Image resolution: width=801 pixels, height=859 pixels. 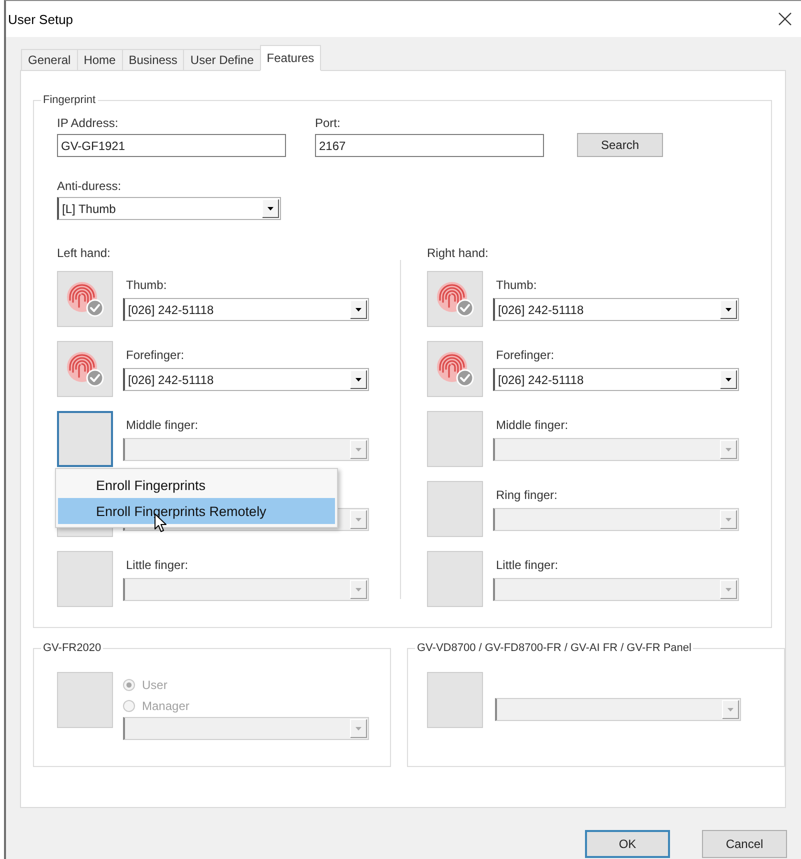 I want to click on close-icon, so click(x=785, y=19).